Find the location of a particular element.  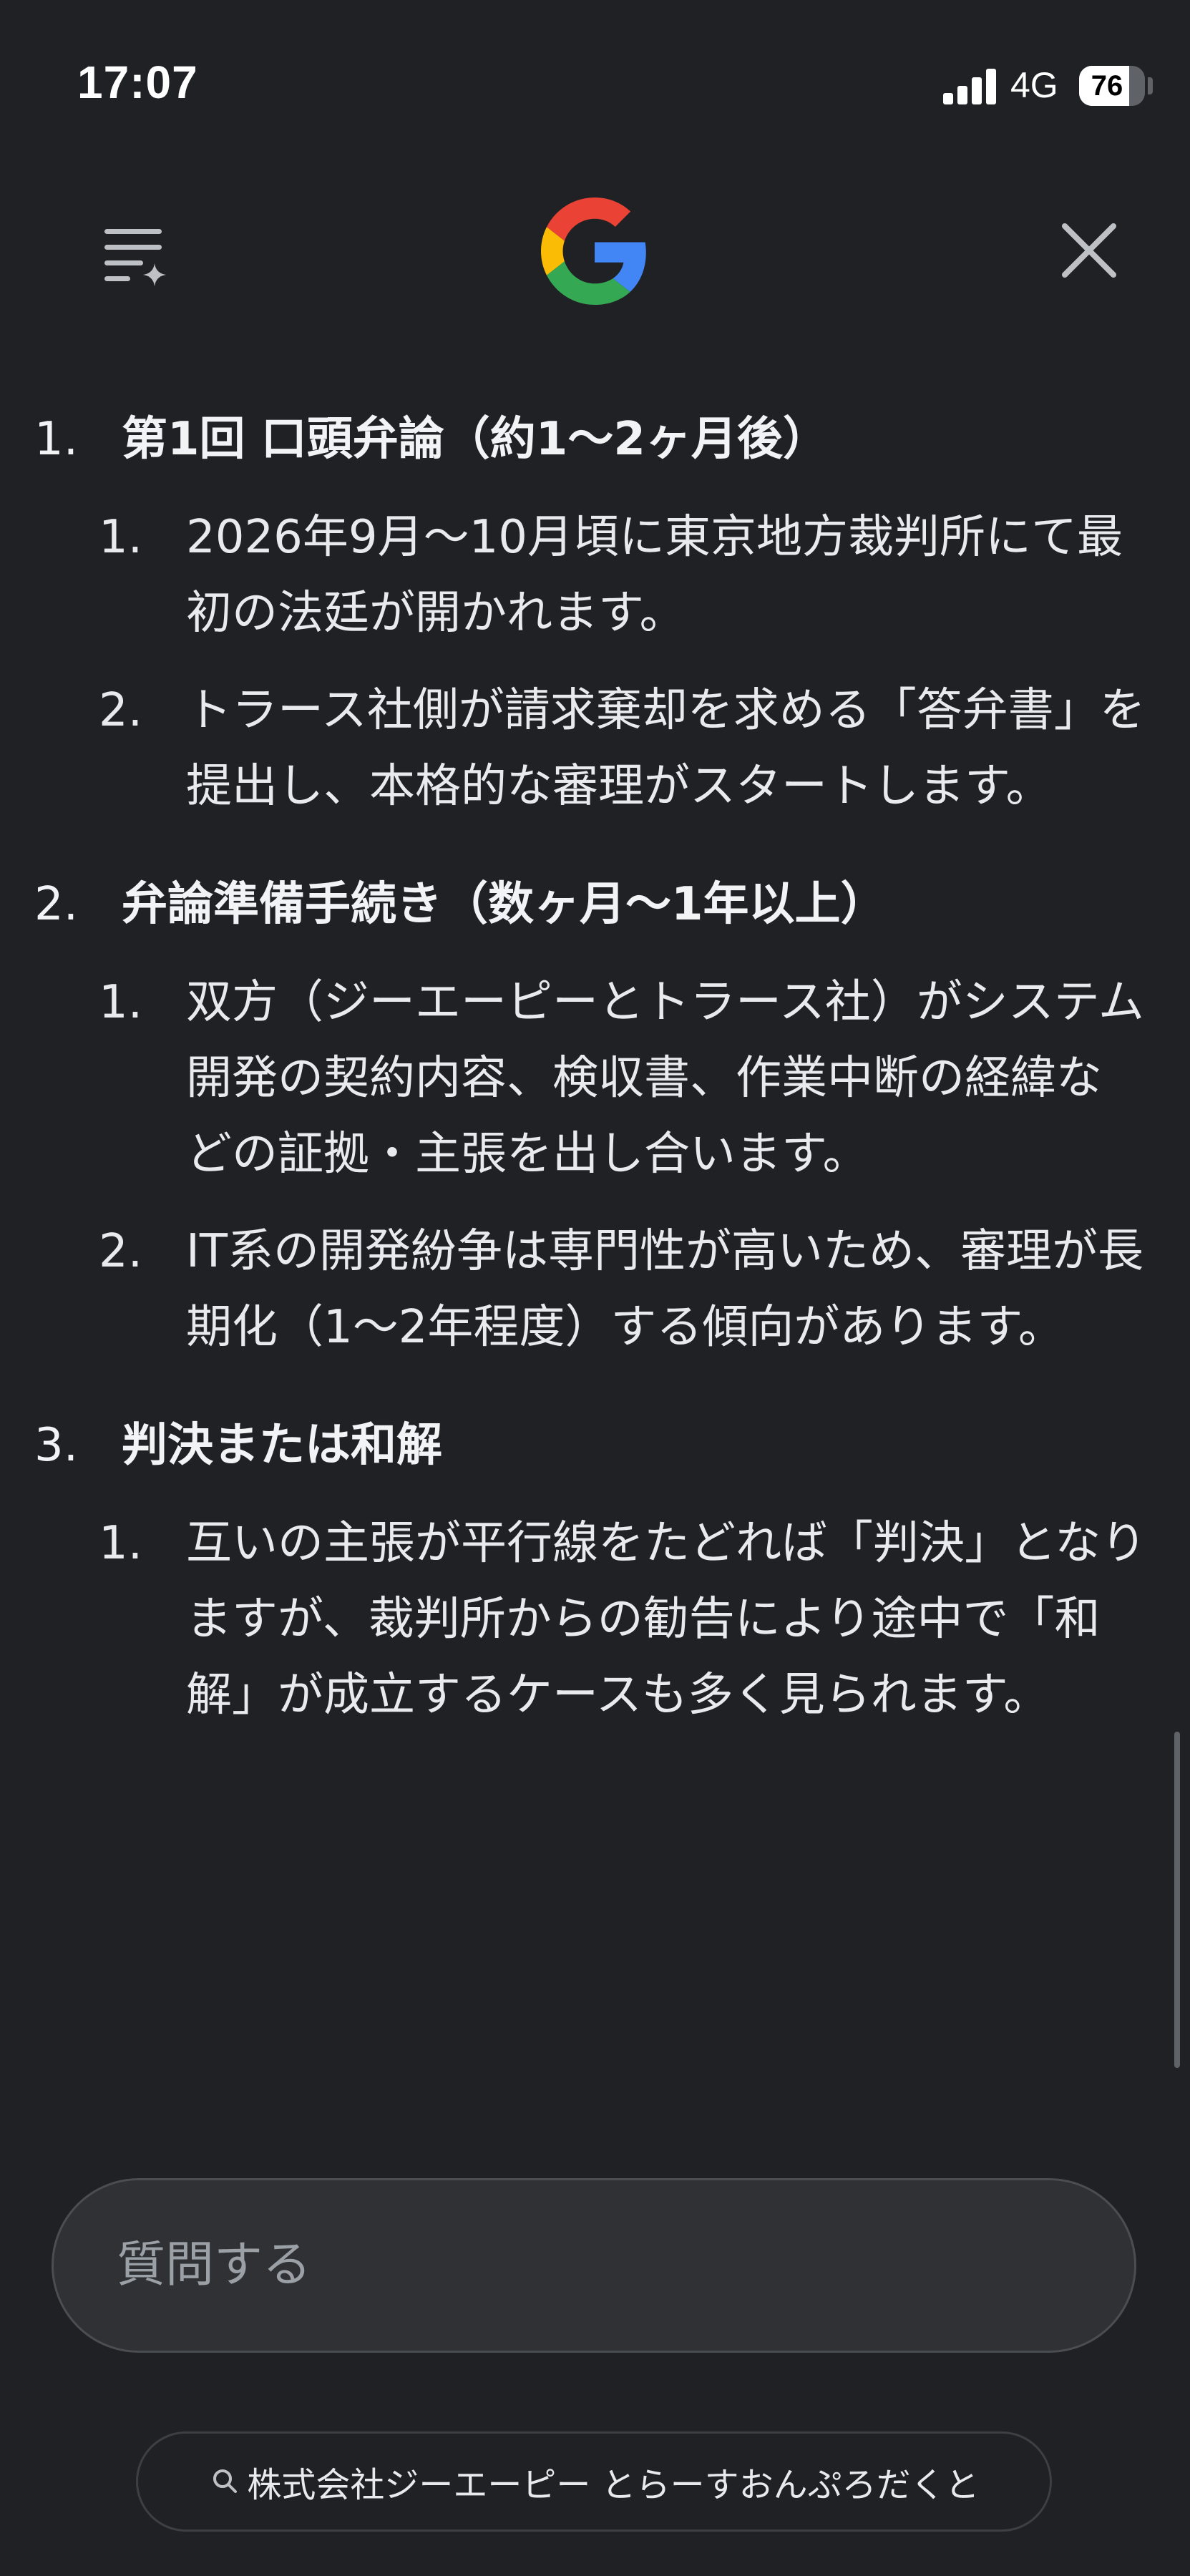

ask-placeholder: 質問する is located at coordinates (214, 2265).